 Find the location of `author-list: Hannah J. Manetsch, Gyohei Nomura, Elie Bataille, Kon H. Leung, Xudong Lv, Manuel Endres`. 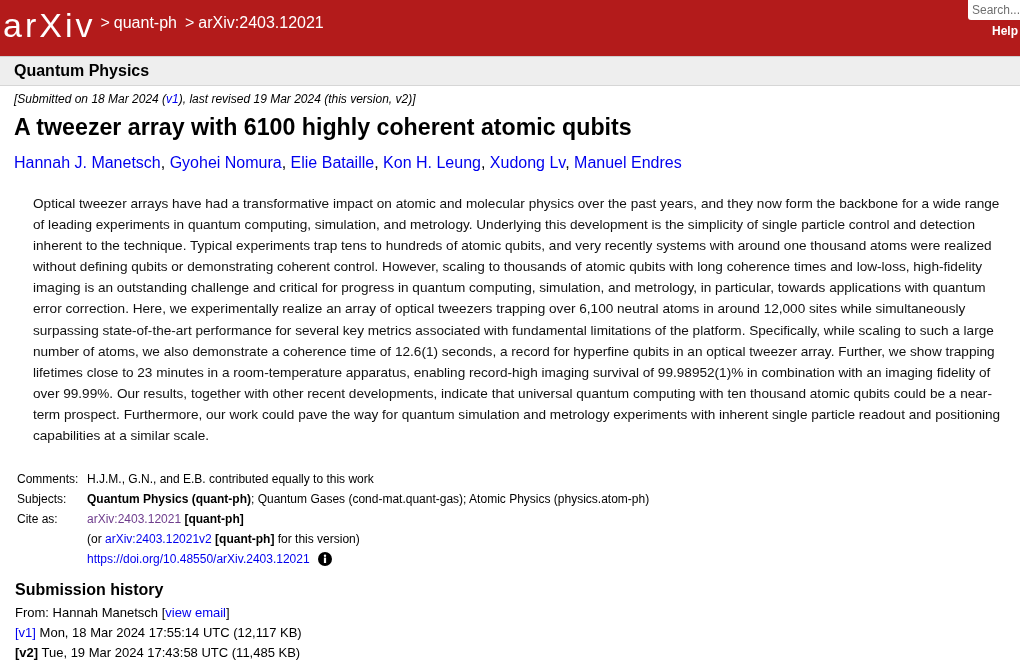

author-list: Hannah J. Manetsch, Gyohei Nomura, Elie Bataille, Kon H. Leung, Xudong Lv, Manuel Endres is located at coordinates (510, 163).